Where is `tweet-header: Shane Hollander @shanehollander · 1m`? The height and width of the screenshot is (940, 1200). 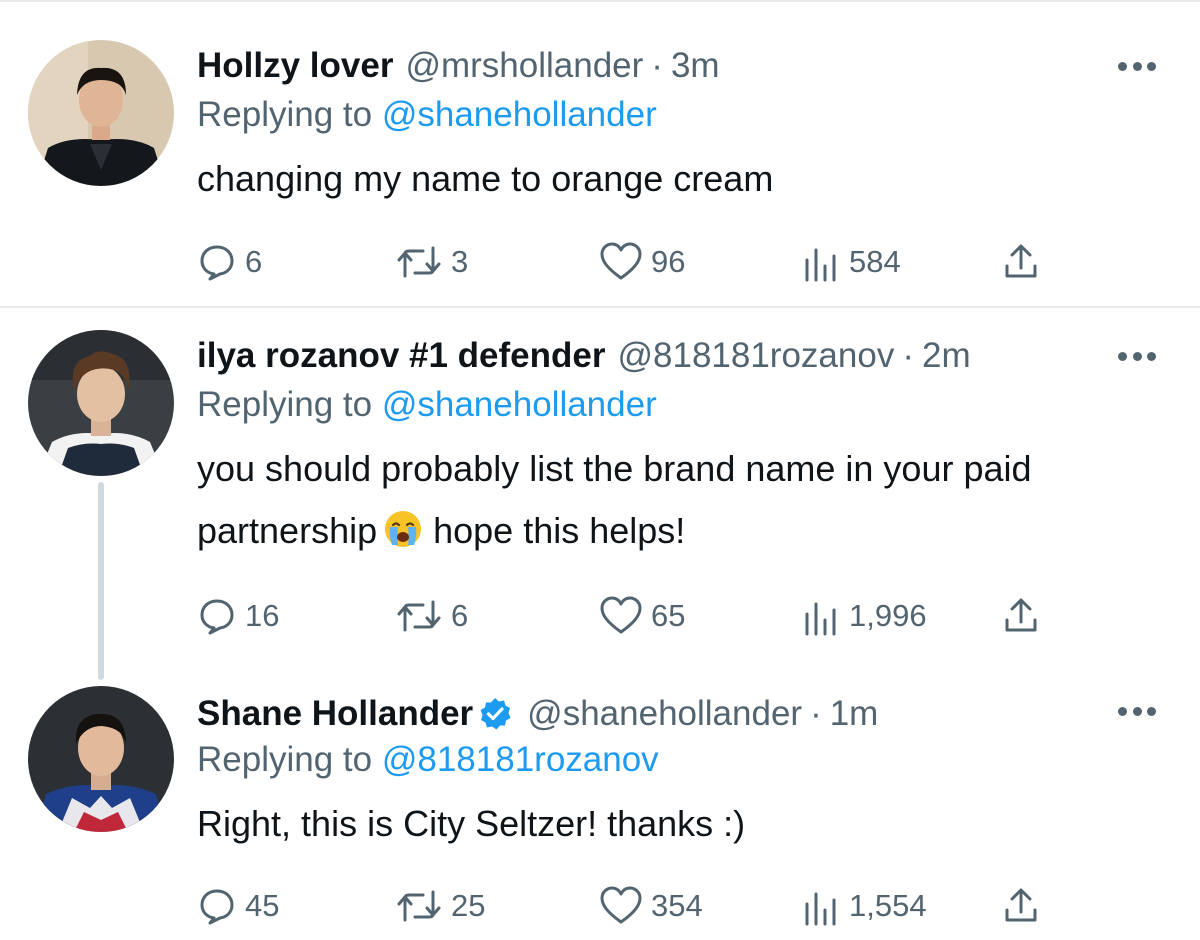
tweet-header: Shane Hollander @shanehollander · 1m is located at coordinates (537, 714).